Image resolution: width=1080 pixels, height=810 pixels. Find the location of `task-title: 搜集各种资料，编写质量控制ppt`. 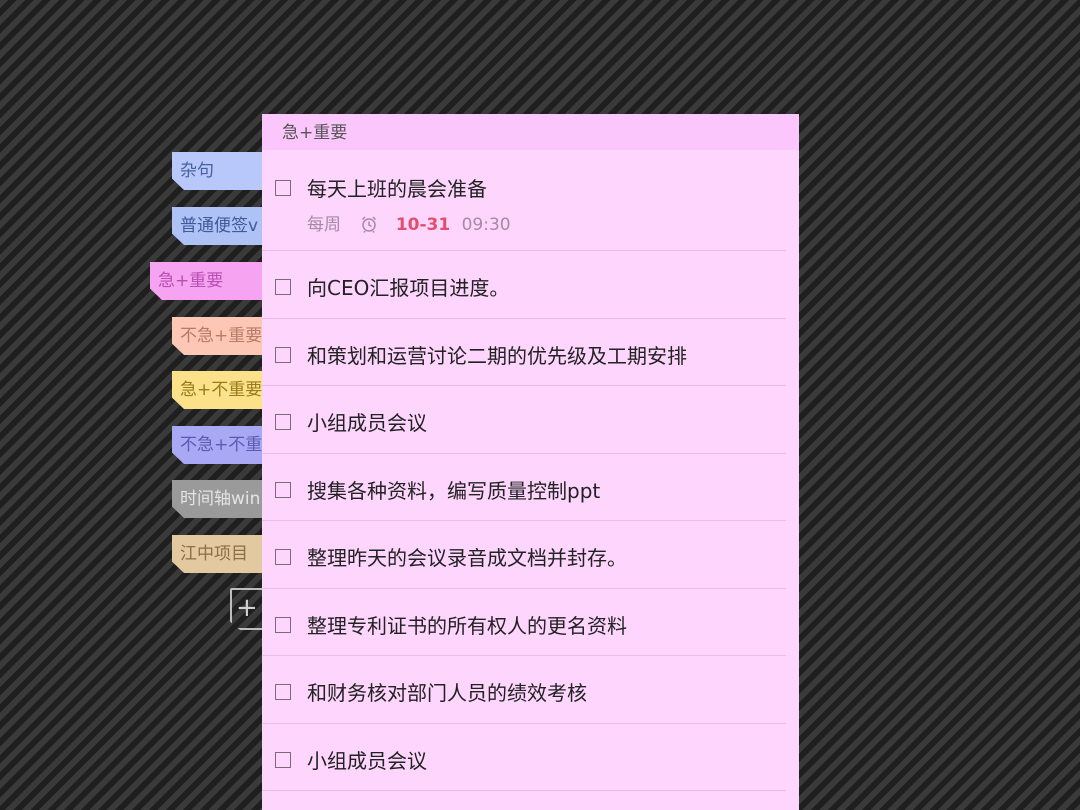

task-title: 搜集各种资料，编写质量控制ppt is located at coordinates (454, 491).